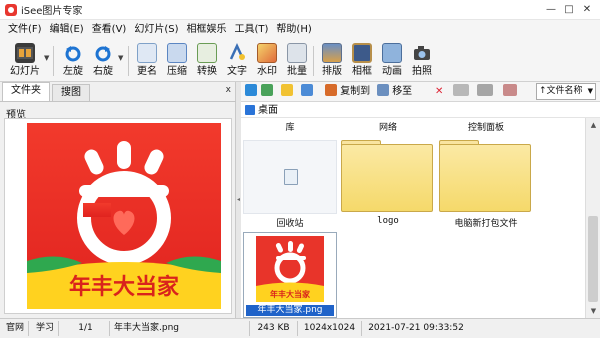 The image size is (600, 338). I want to click on window-title: iSee图片专家, so click(52, 11).